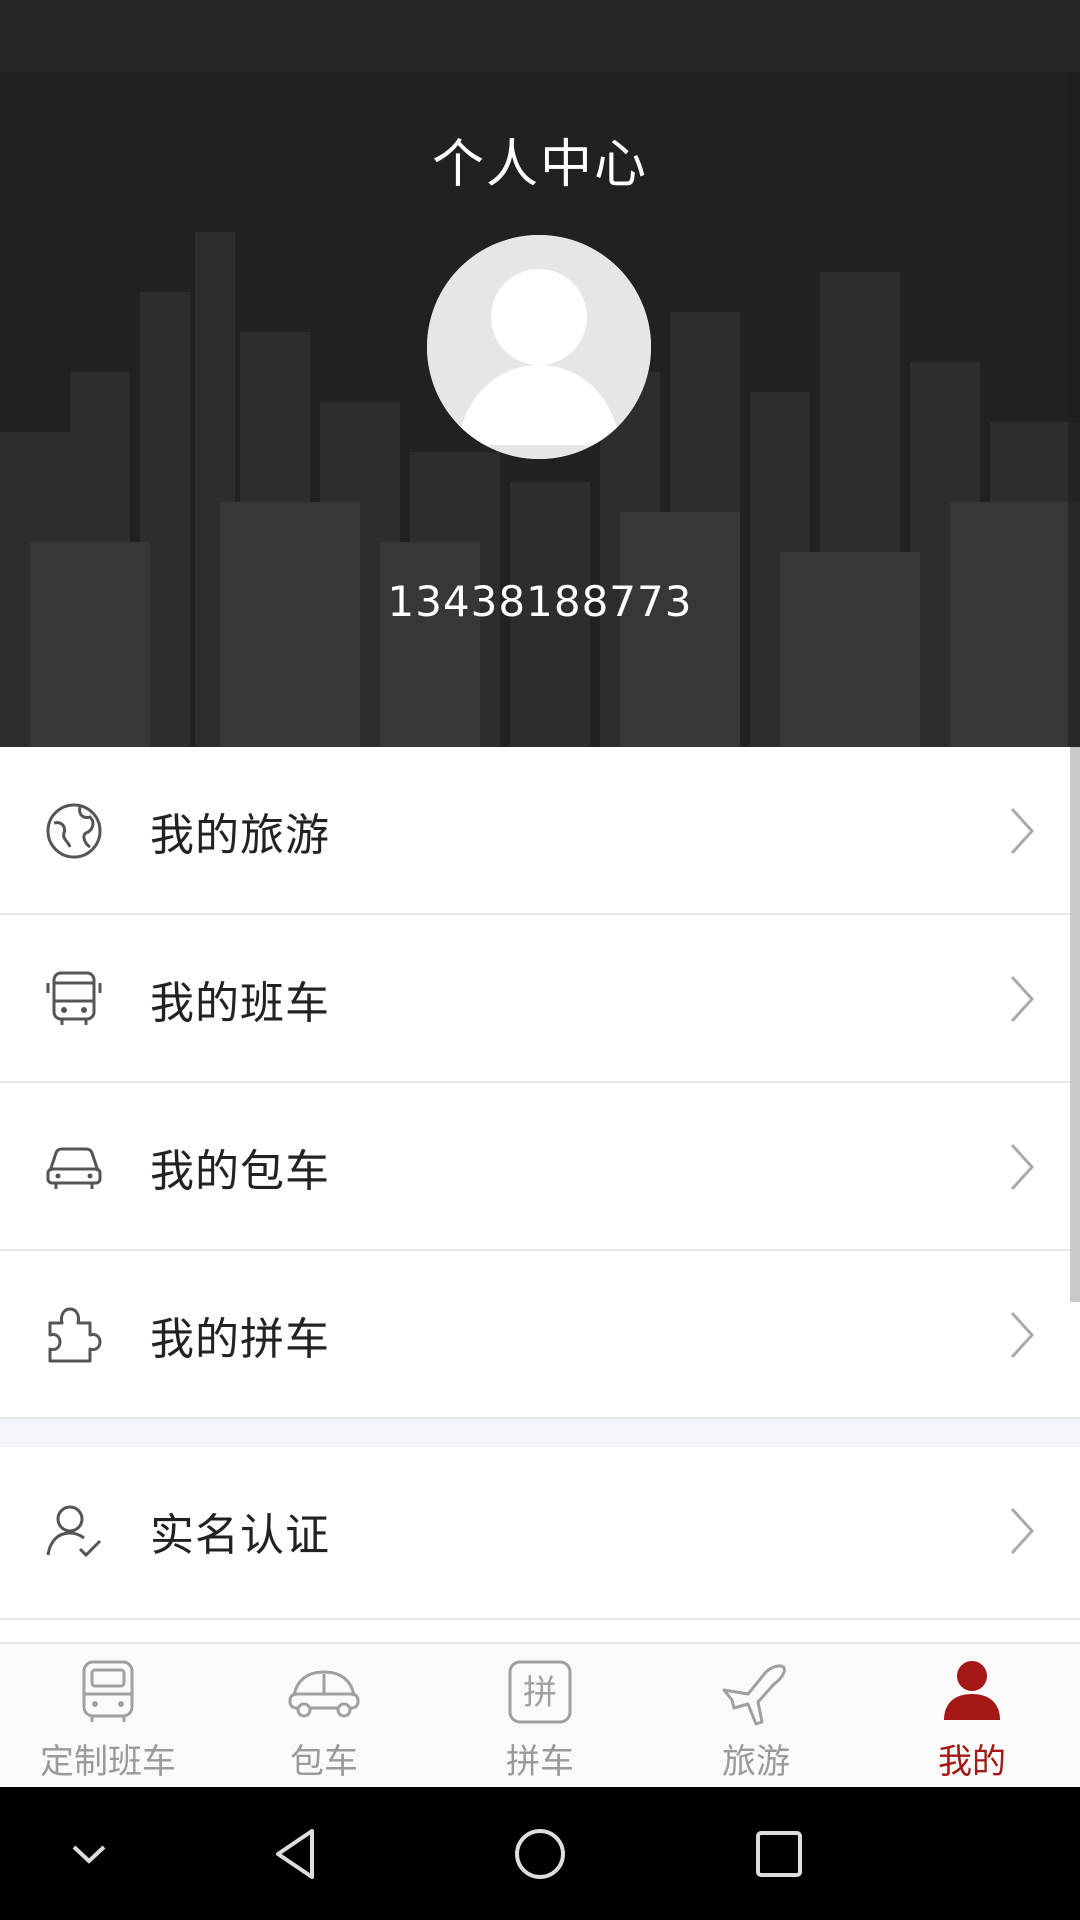 The height and width of the screenshot is (1920, 1080). What do you see at coordinates (74, 1531) in the screenshot?
I see `user-check-icon` at bounding box center [74, 1531].